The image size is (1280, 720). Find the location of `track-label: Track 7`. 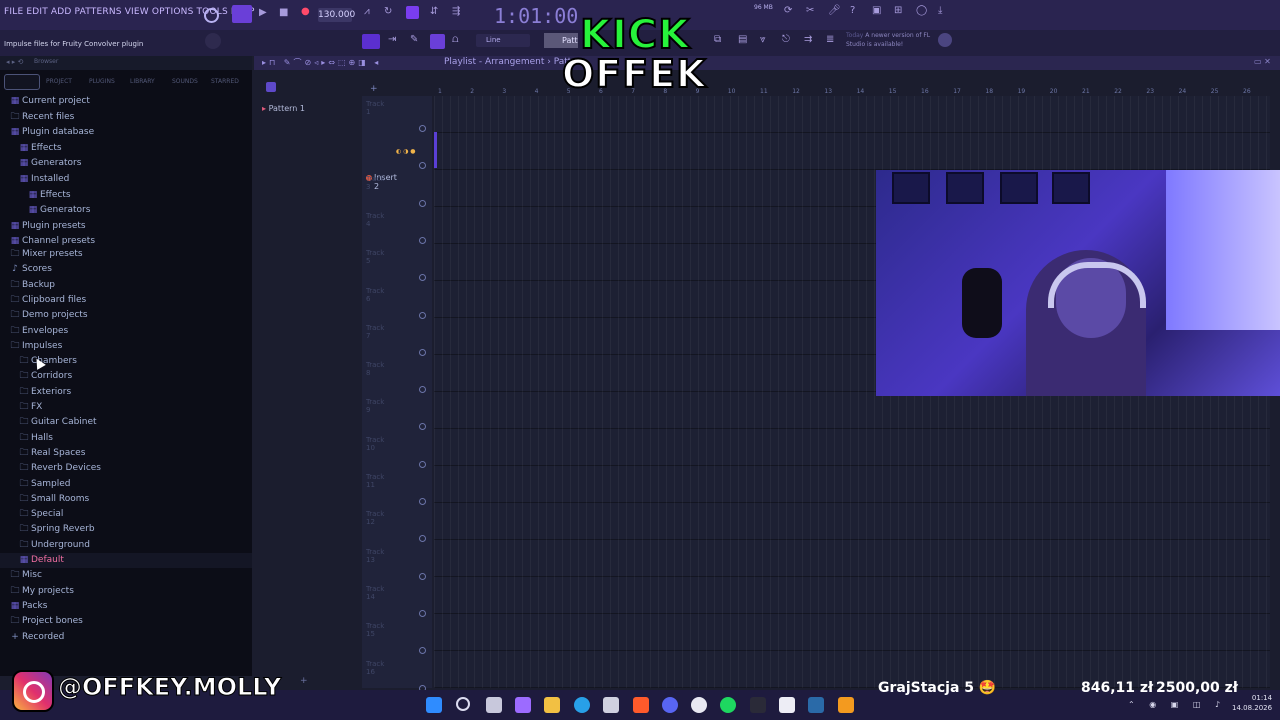

track-label: Track 7 is located at coordinates (375, 332).